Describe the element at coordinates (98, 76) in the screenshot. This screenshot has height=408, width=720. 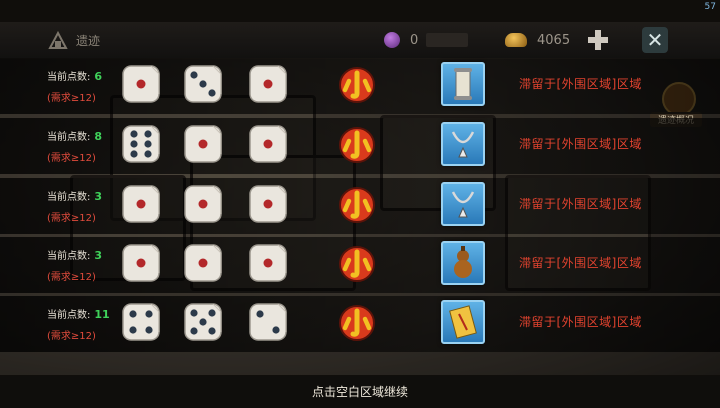
I see `current-points-value: 6` at that location.